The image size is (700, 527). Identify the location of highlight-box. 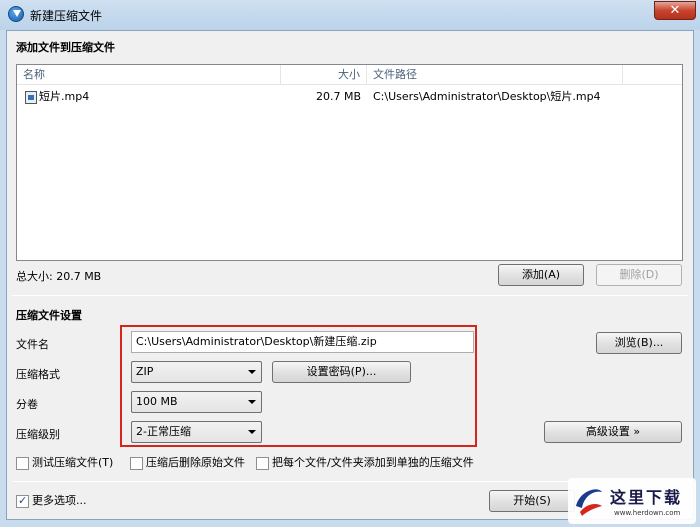
(298, 386).